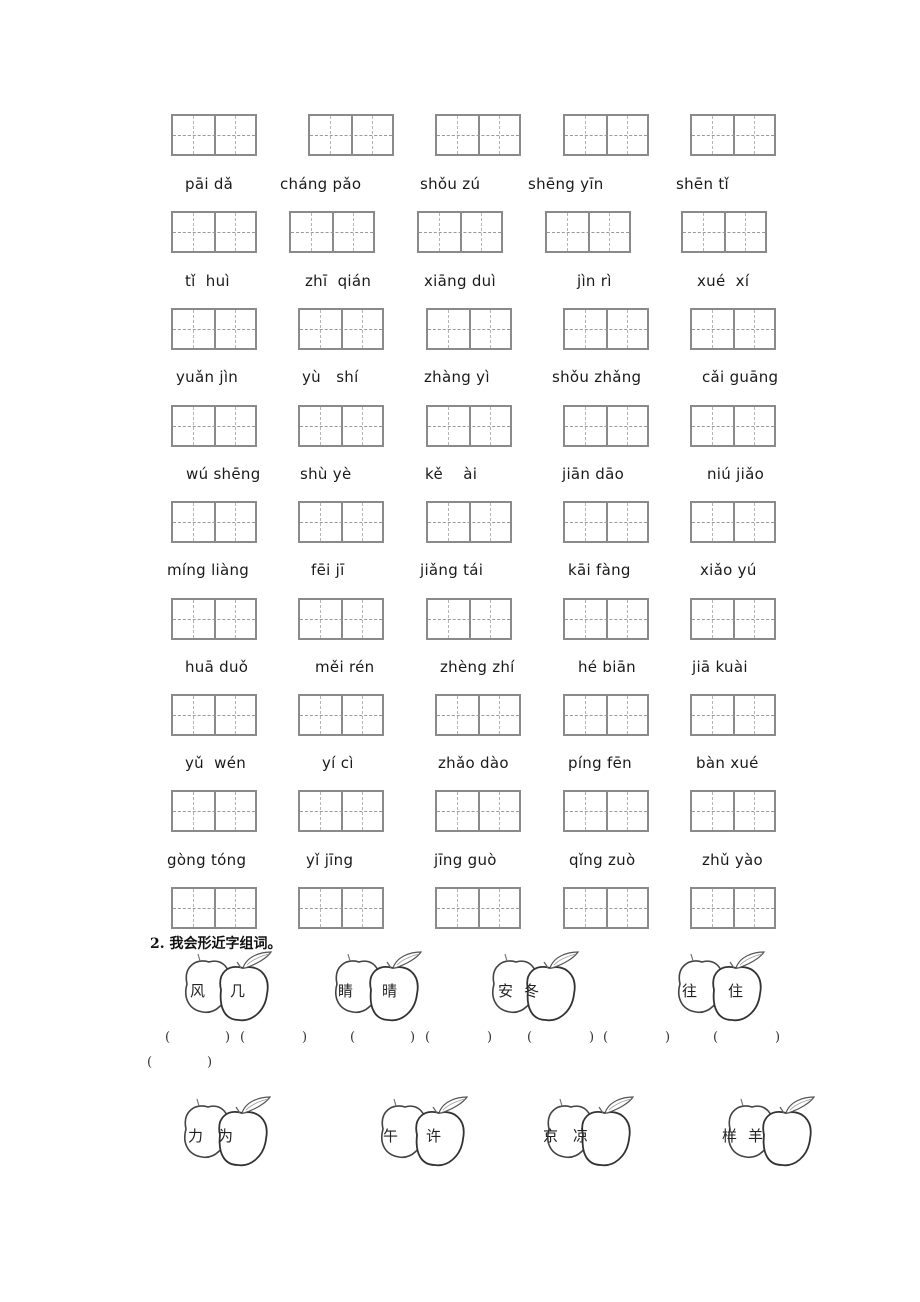  Describe the element at coordinates (346, 991) in the screenshot. I see `apple-char-left: 睛` at that location.